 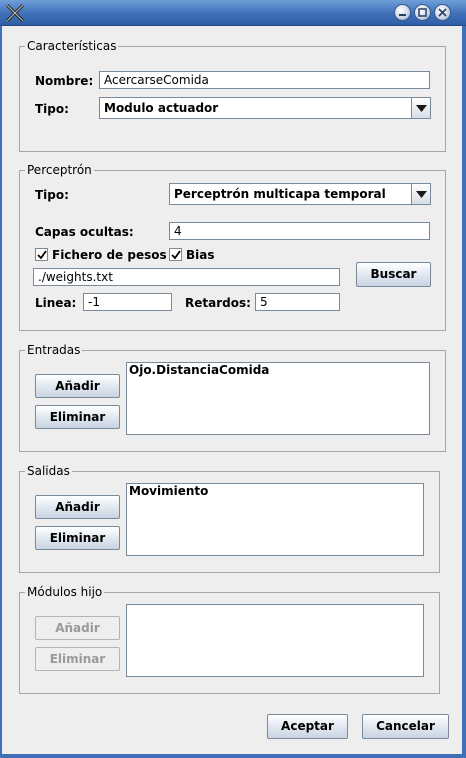 What do you see at coordinates (264, 80) in the screenshot?
I see `nombre-input: AcercarseComida` at bounding box center [264, 80].